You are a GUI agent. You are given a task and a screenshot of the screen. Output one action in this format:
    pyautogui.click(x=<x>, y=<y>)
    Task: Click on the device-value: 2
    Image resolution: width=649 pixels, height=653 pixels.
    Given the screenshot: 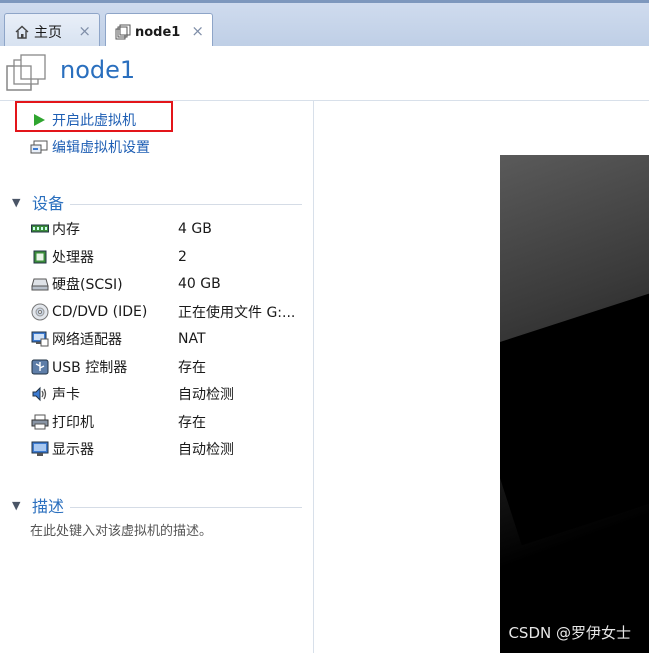 What is the action you would take?
    pyautogui.click(x=182, y=257)
    